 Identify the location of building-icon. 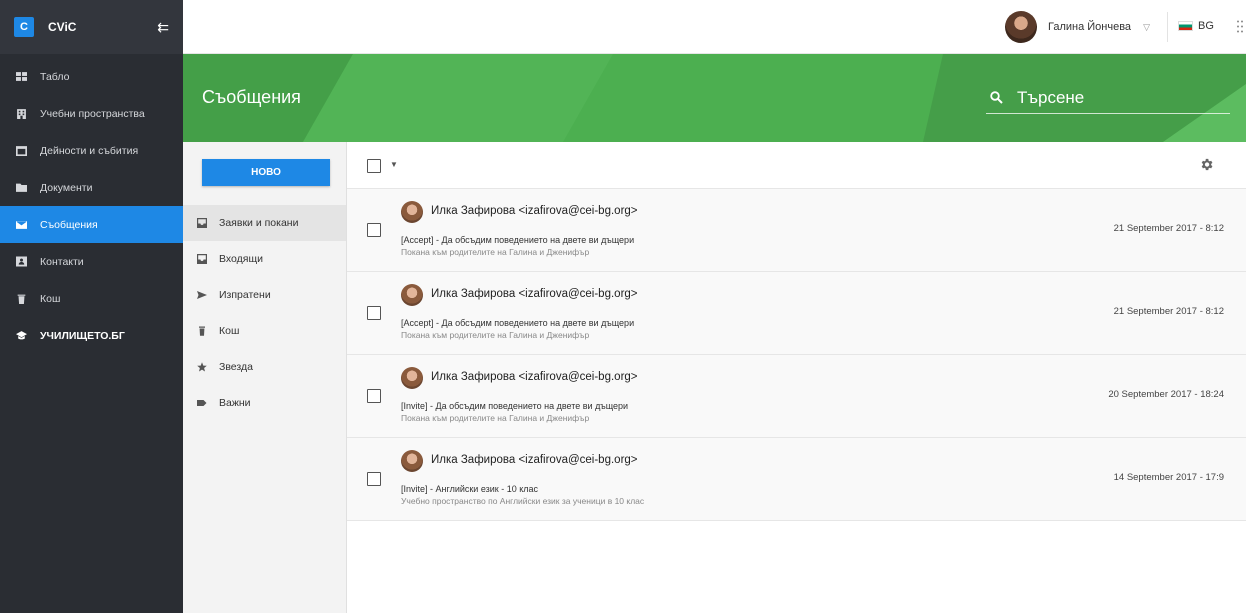
(21, 113).